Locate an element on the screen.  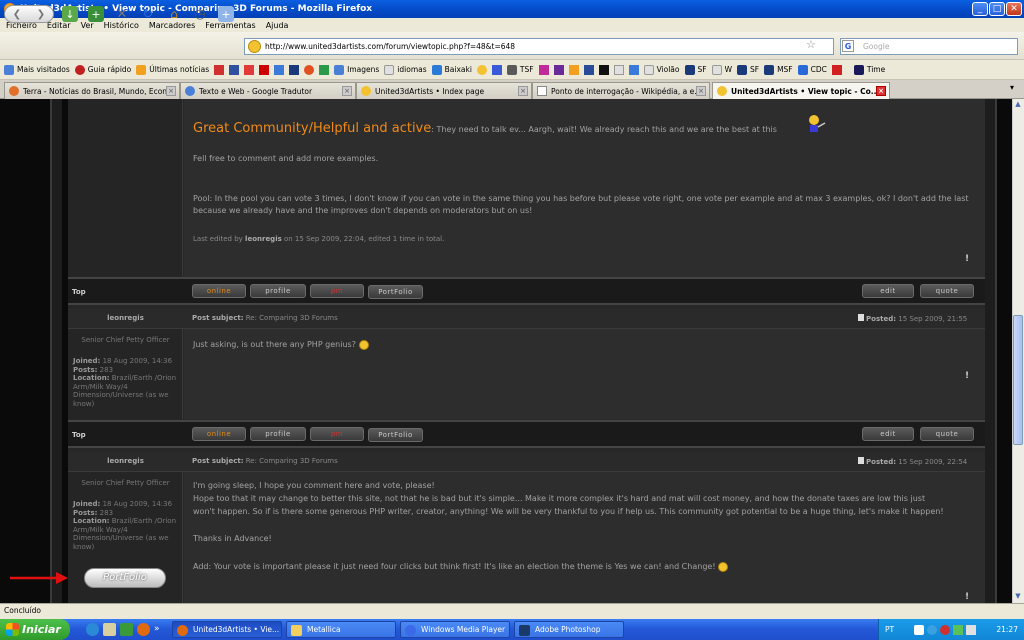
post3-author: leonregis is located at coordinates (125, 461).